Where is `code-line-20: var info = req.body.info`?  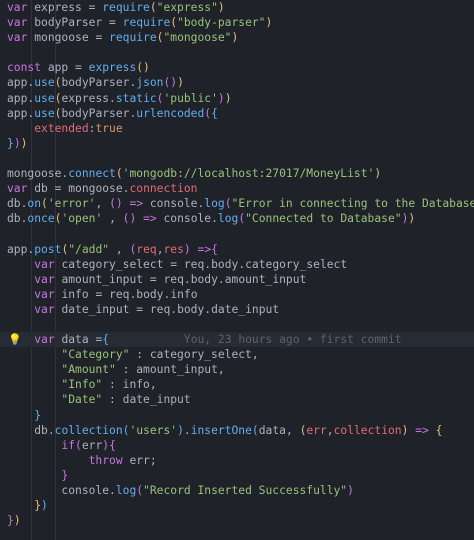
code-line-20: var info = req.body.info is located at coordinates (237, 294).